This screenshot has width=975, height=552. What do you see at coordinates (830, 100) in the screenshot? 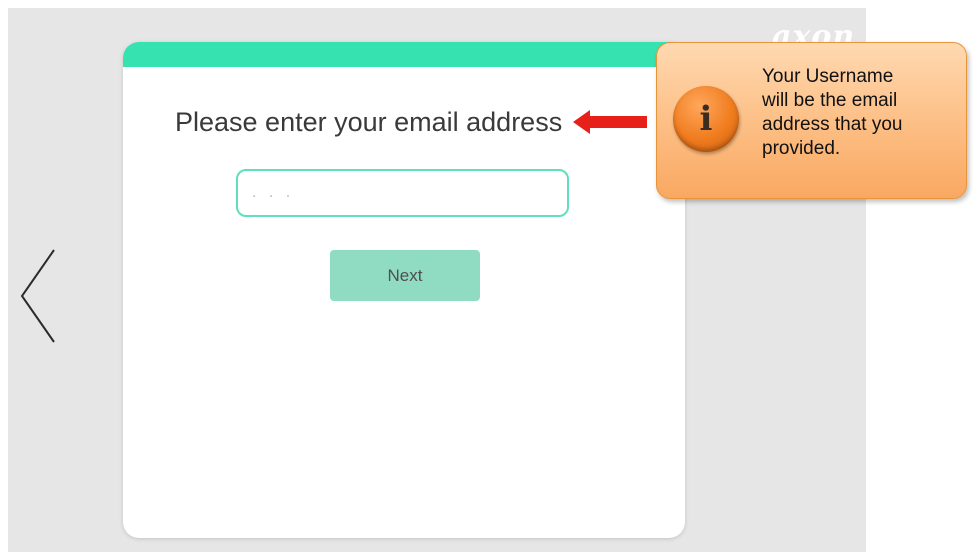
I see `callout-line: will be the email` at bounding box center [830, 100].